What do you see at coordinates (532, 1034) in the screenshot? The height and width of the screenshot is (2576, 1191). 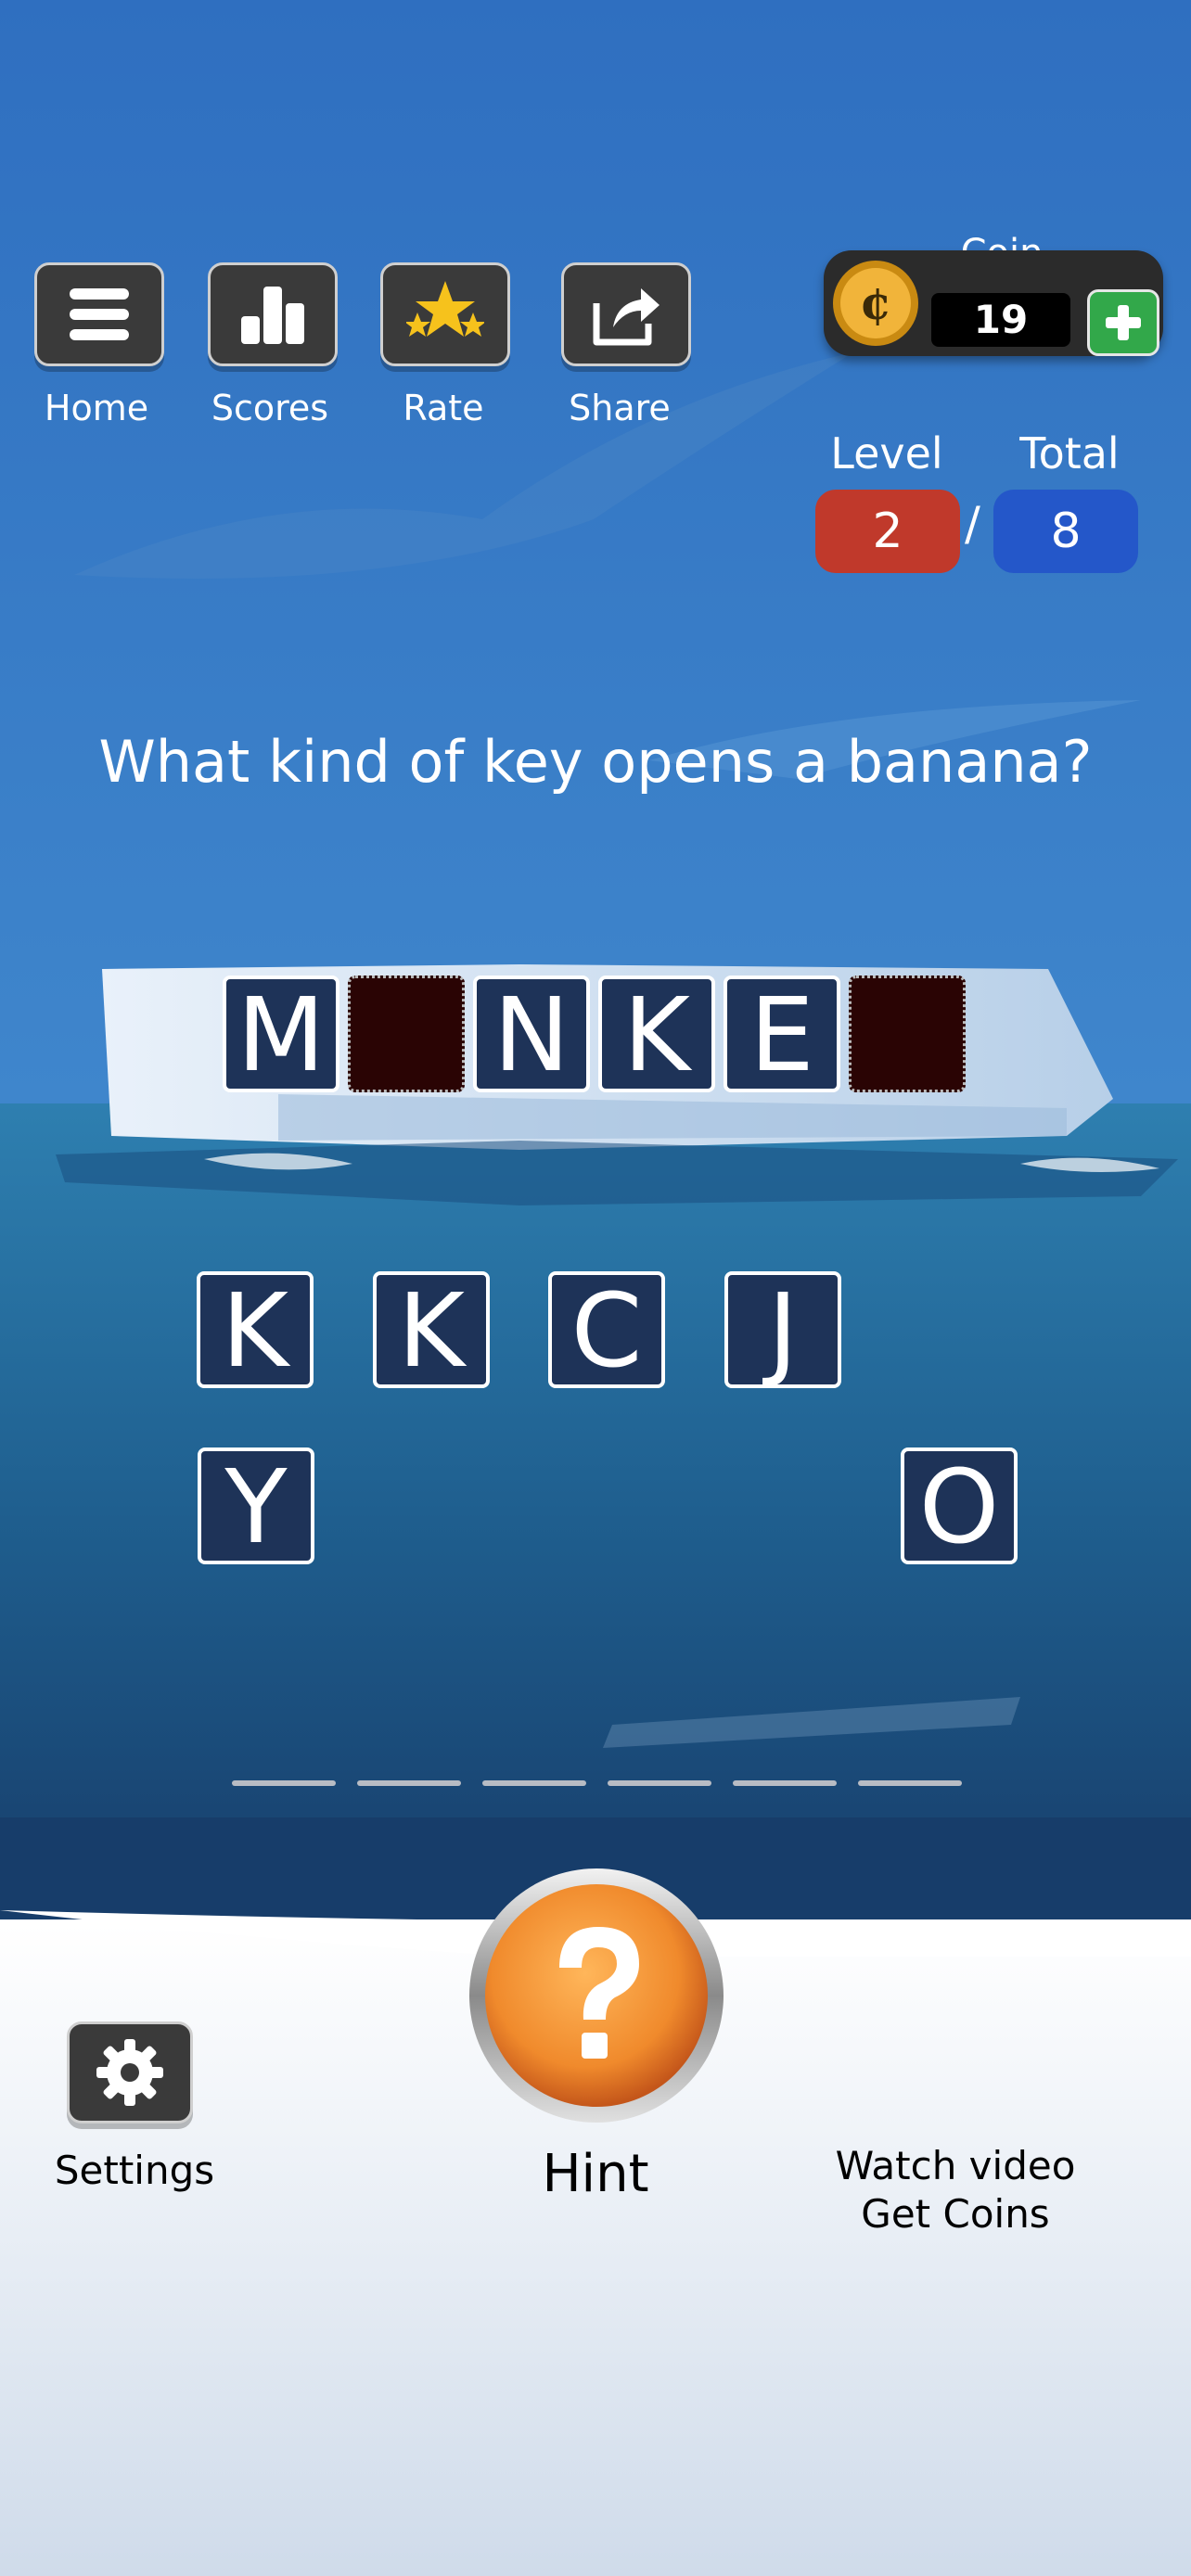 I see `answer-slot: N` at bounding box center [532, 1034].